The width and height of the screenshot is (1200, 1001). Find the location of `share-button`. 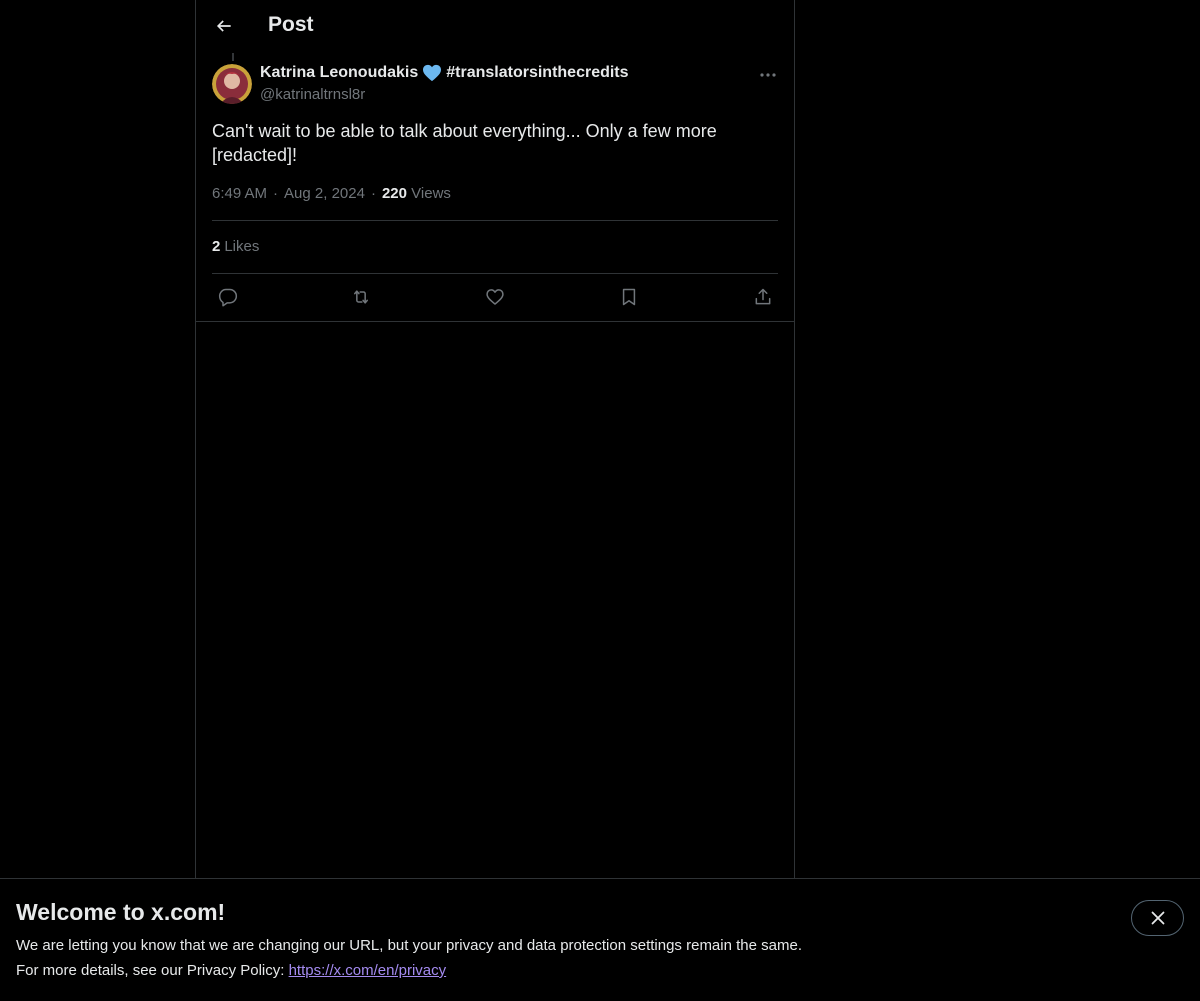

share-button is located at coordinates (763, 297).